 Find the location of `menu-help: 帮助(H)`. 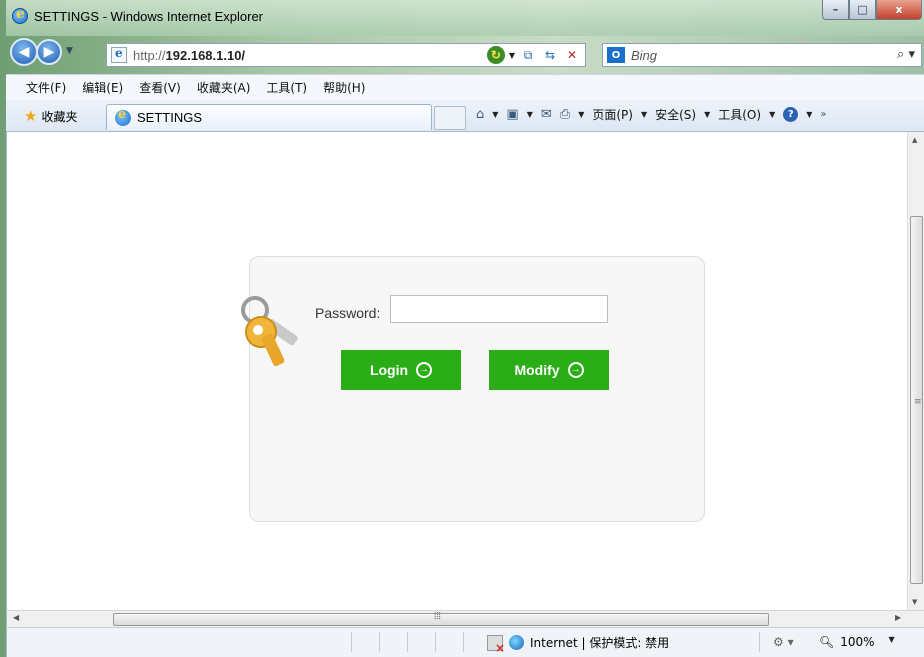

menu-help: 帮助(H) is located at coordinates (344, 87).